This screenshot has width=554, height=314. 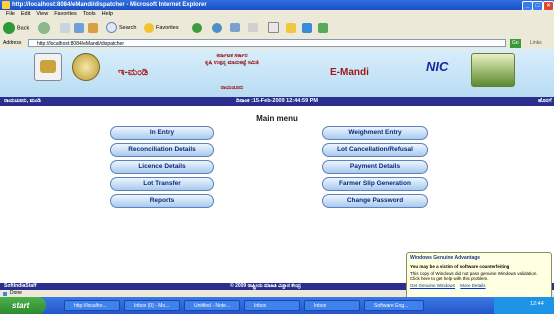 What do you see at coordinates (10, 14) in the screenshot?
I see `menu-file: File` at bounding box center [10, 14].